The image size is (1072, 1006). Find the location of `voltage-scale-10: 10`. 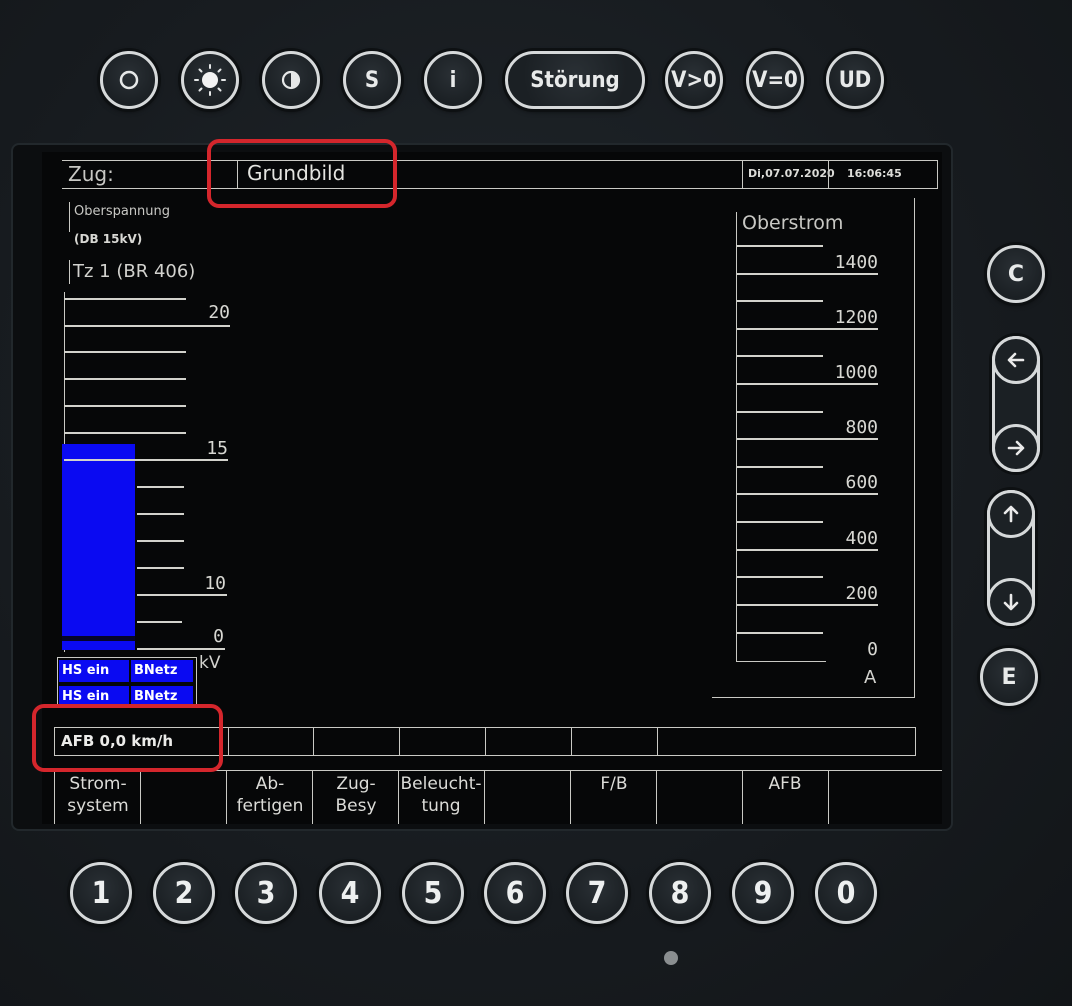

voltage-scale-10: 10 is located at coordinates (215, 583).